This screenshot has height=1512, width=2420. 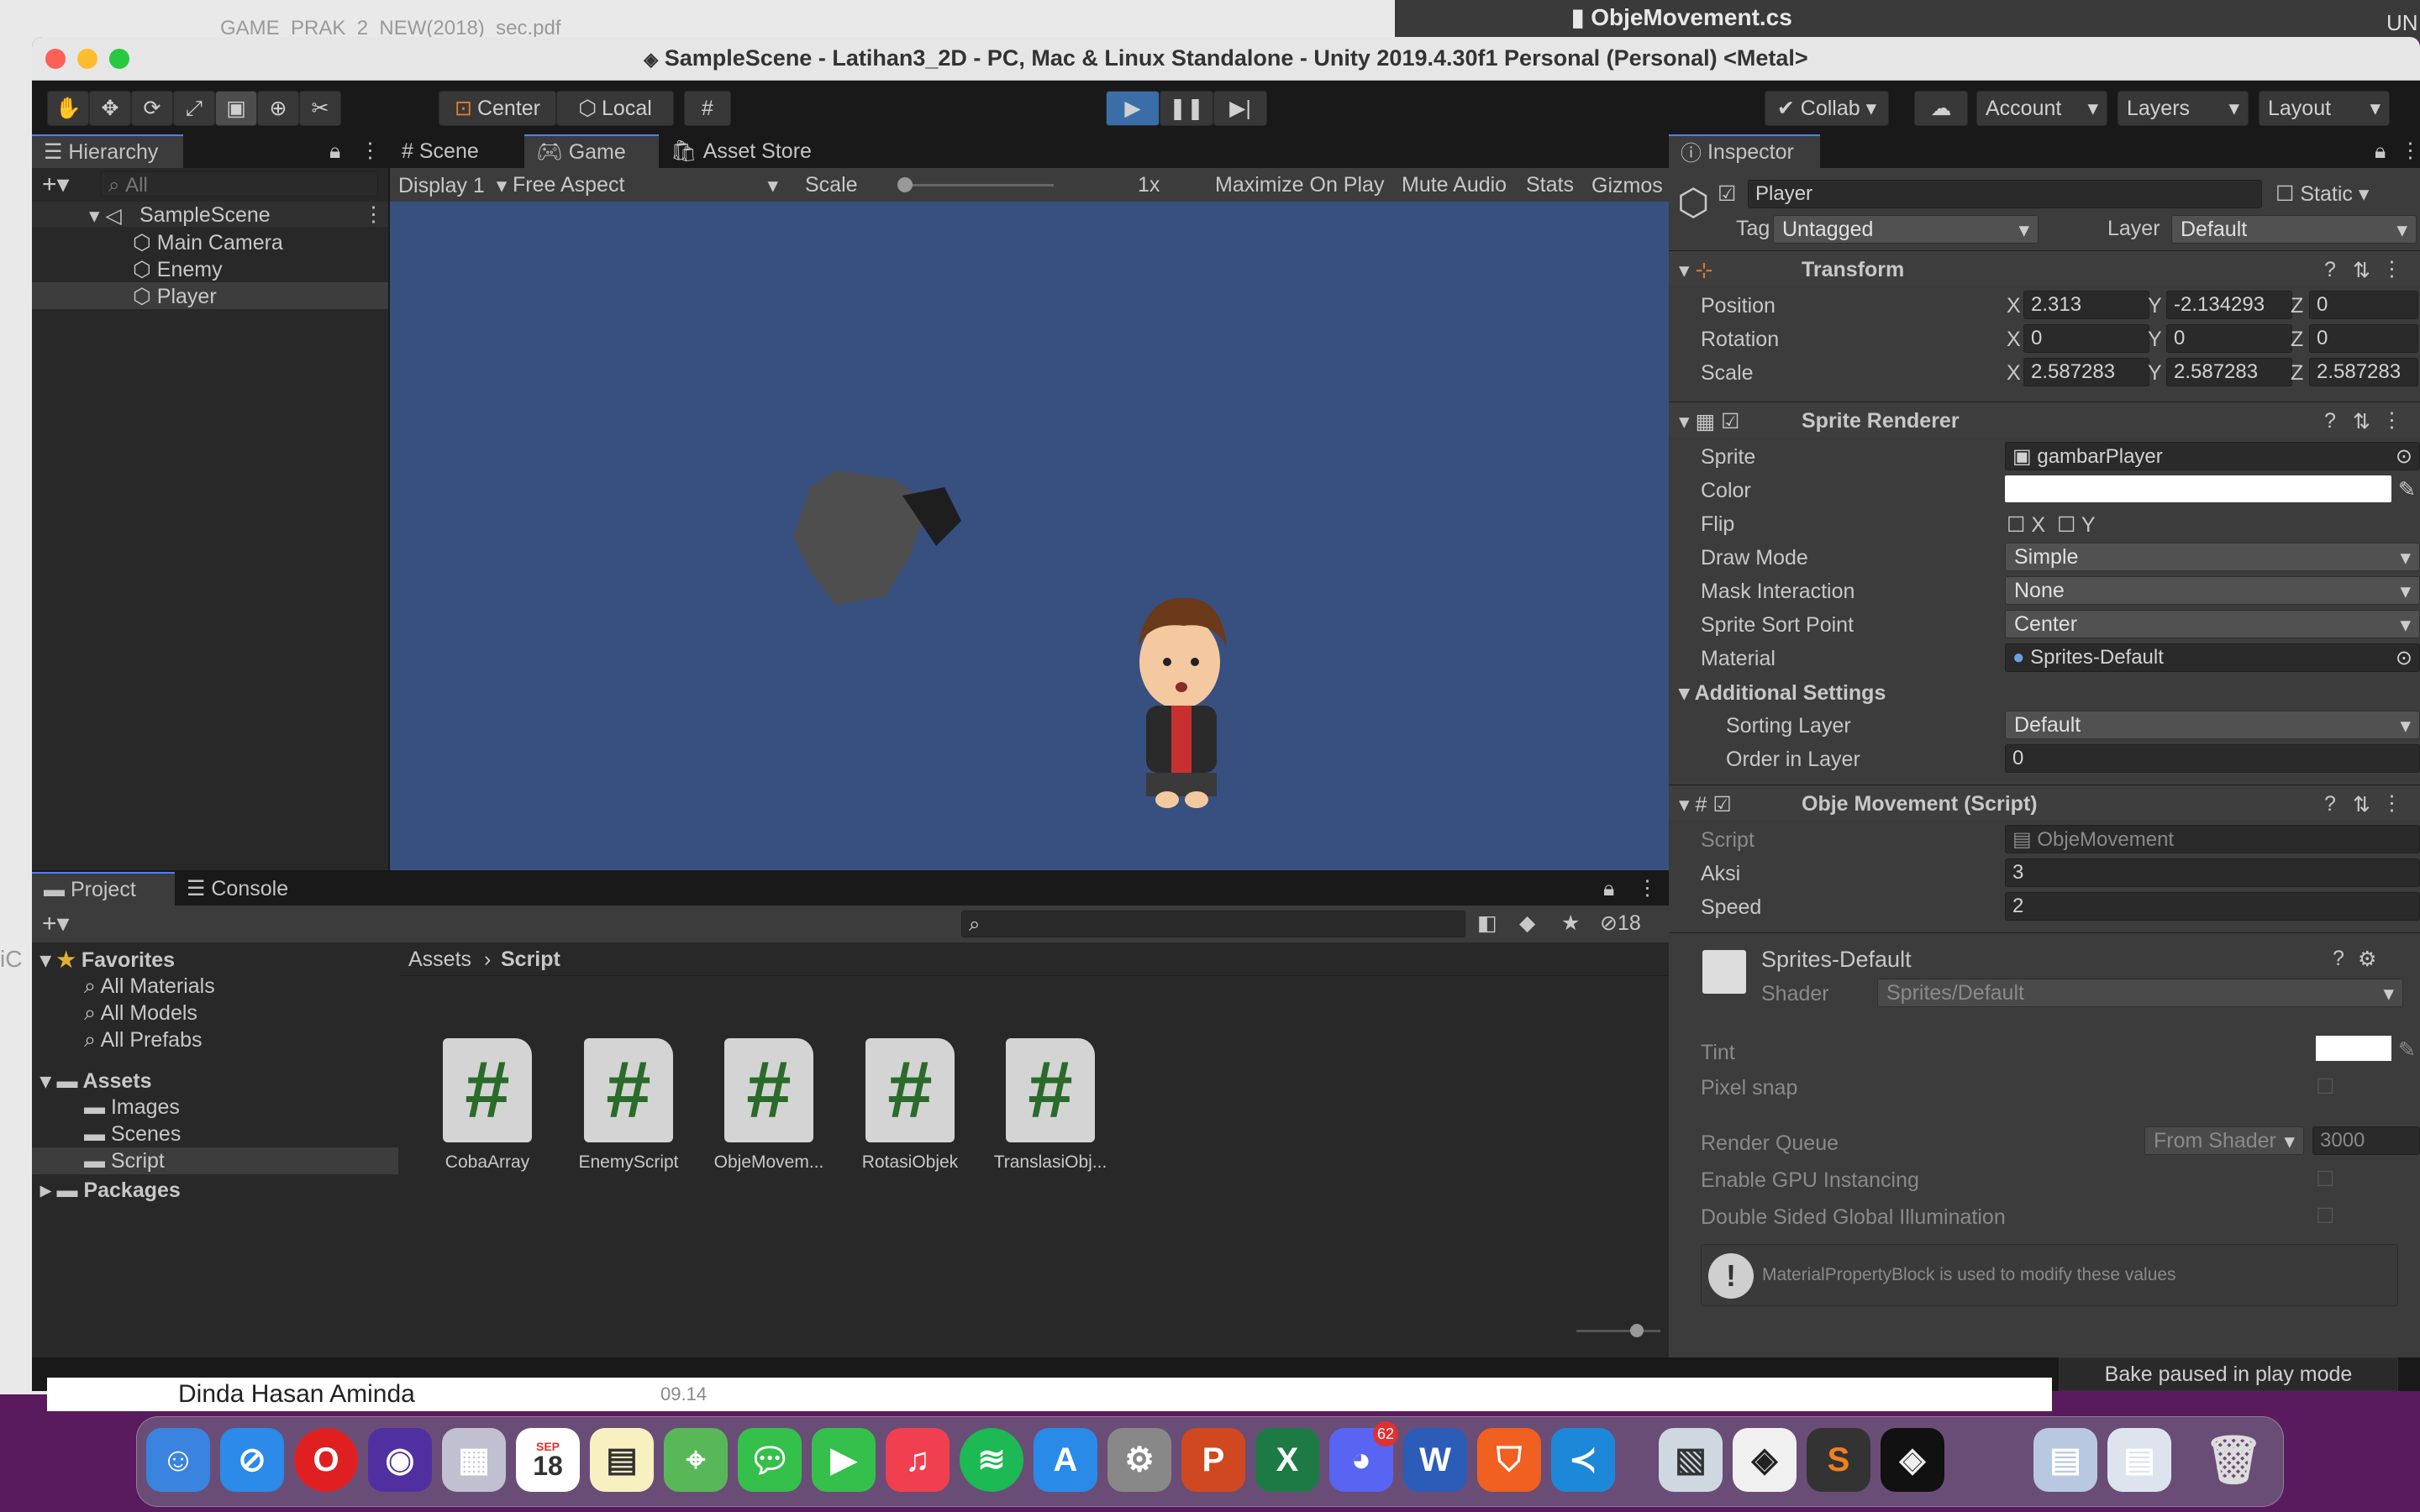 What do you see at coordinates (1527, 923) in the screenshot?
I see `filter-label-icon: ◆` at bounding box center [1527, 923].